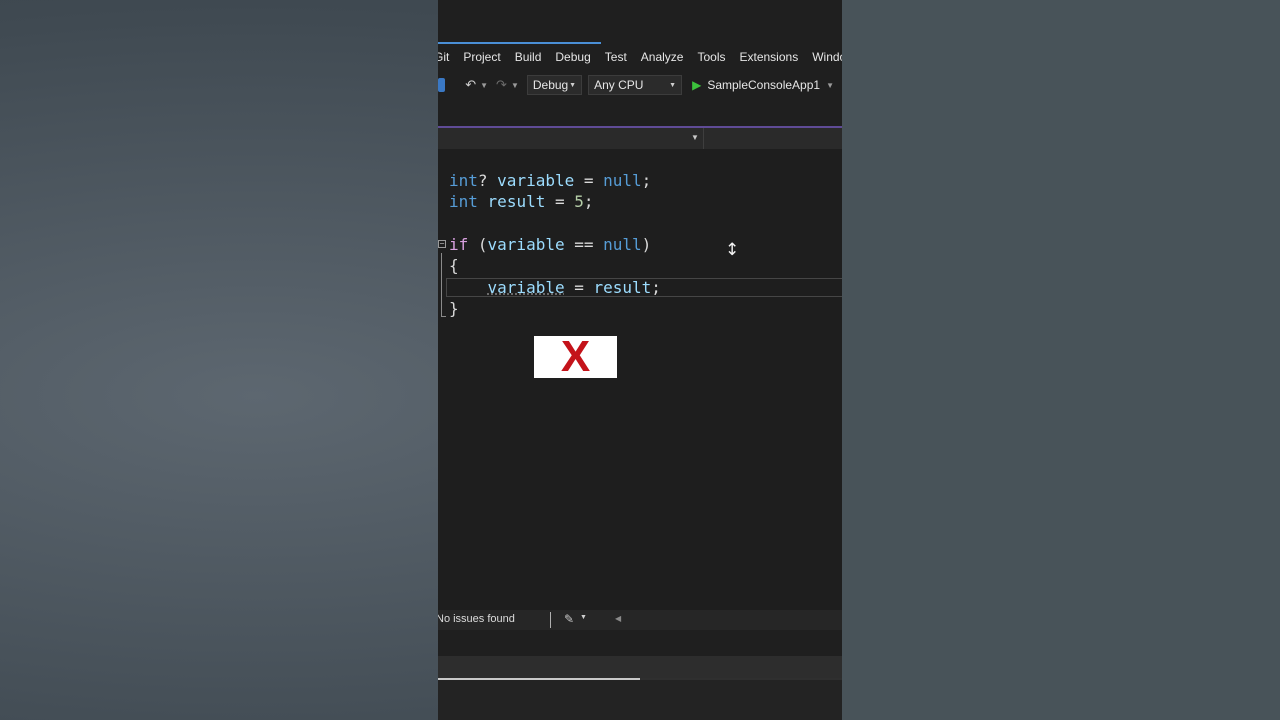 This screenshot has height=720, width=1280. I want to click on error-overlay-box: X, so click(575, 356).